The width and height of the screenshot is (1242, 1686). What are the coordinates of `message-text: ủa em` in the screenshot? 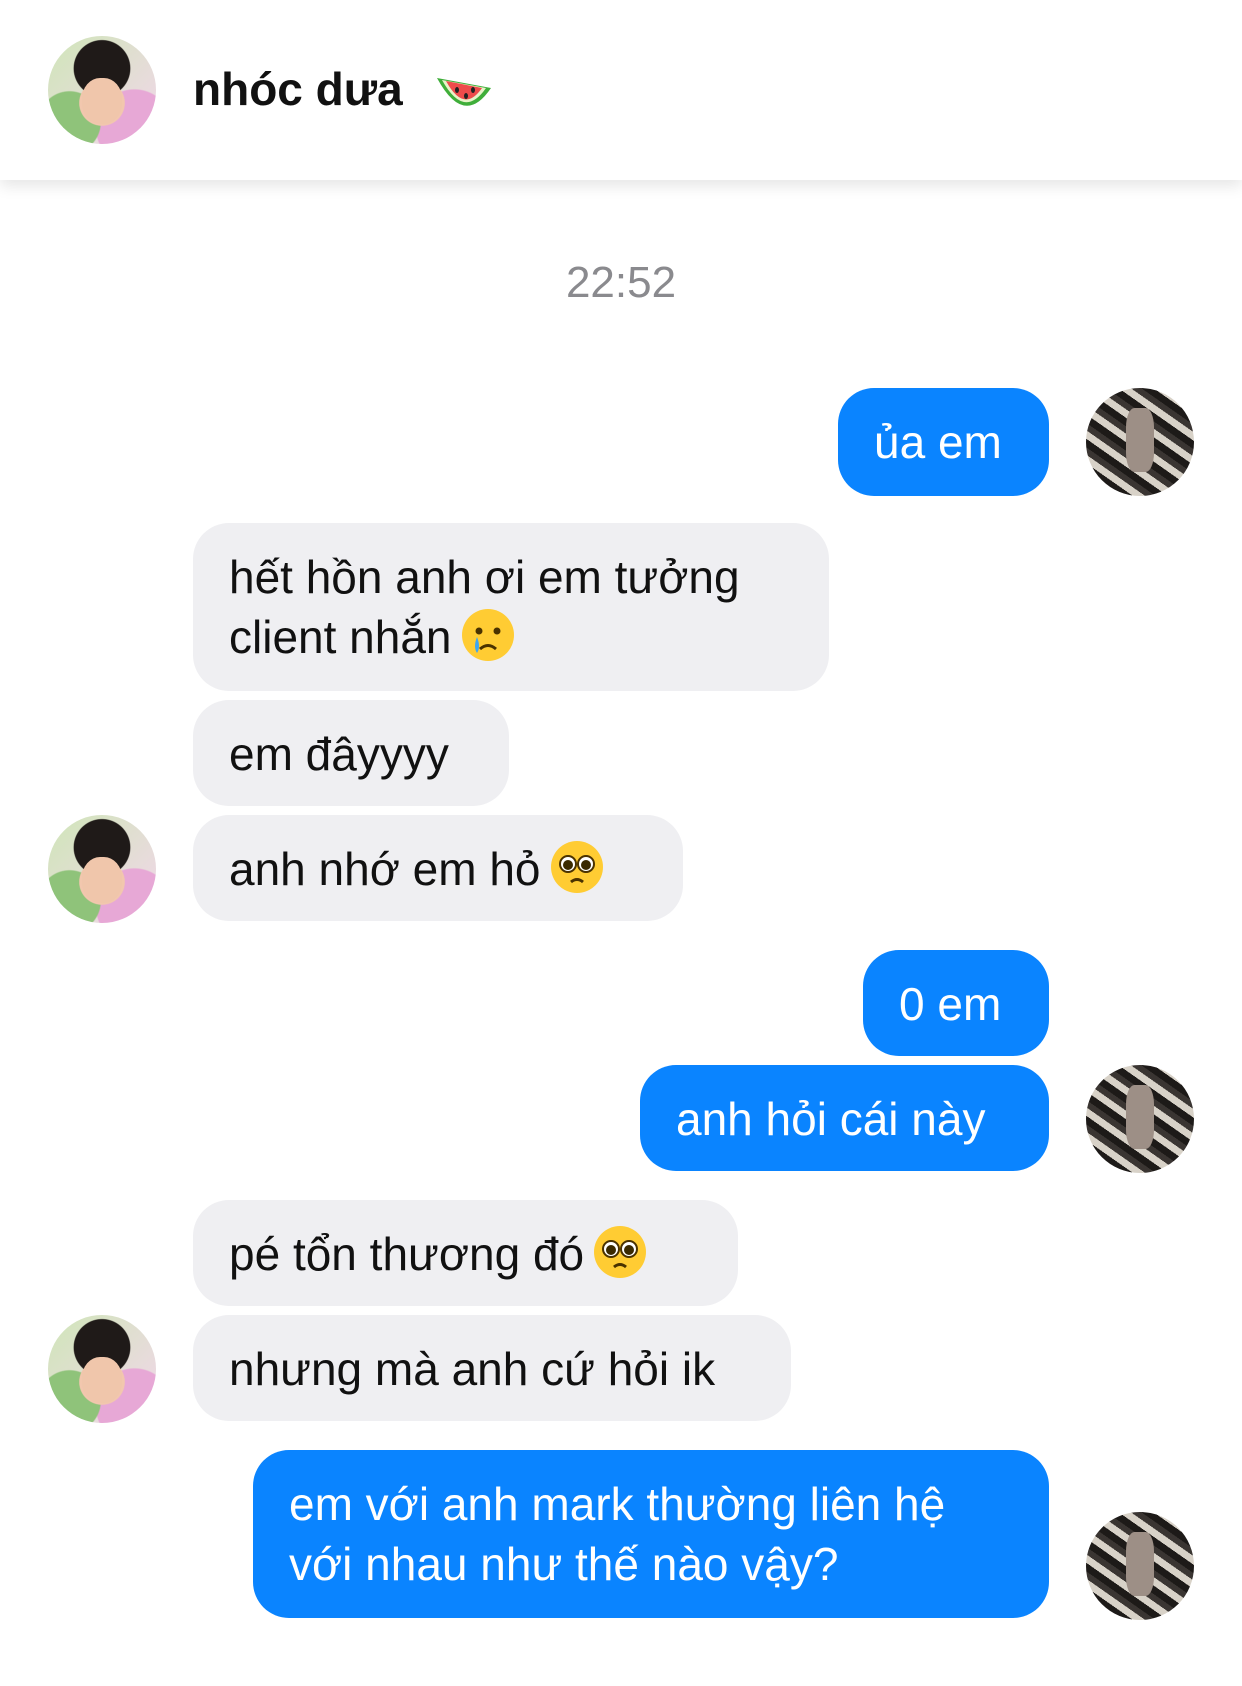 It's located at (938, 442).